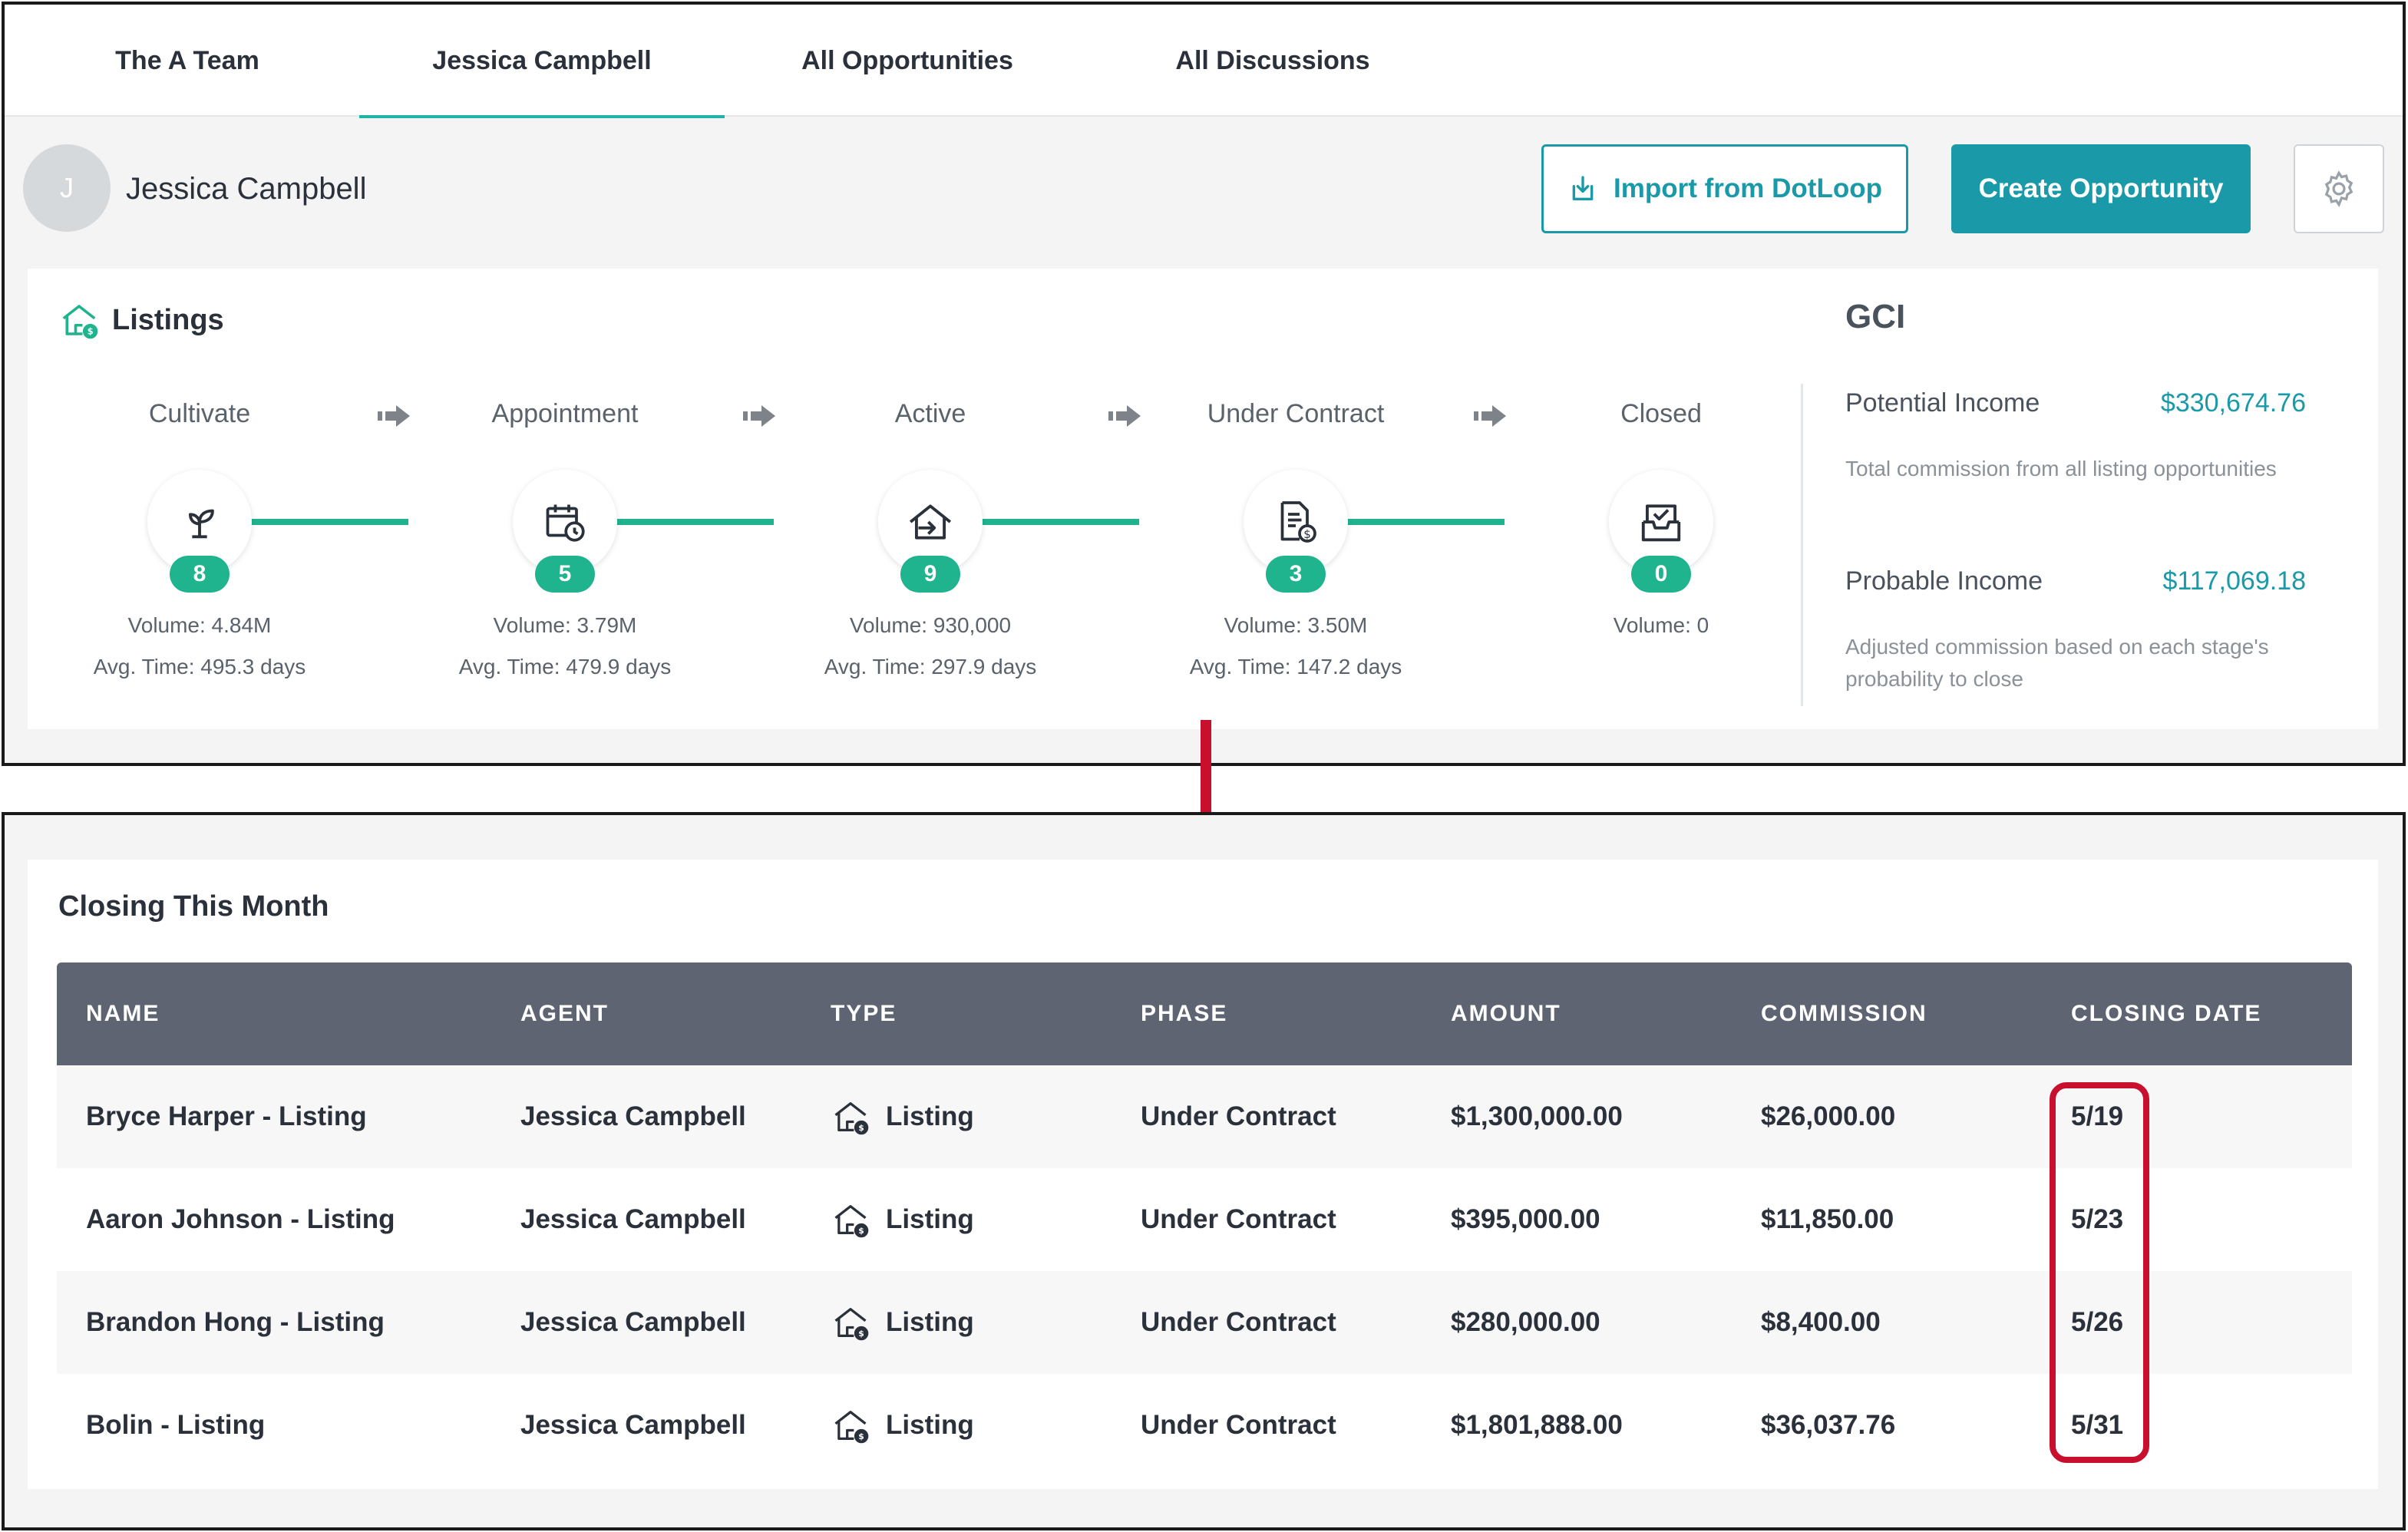 This screenshot has height=1532, width=2408. I want to click on settings-button, so click(2339, 188).